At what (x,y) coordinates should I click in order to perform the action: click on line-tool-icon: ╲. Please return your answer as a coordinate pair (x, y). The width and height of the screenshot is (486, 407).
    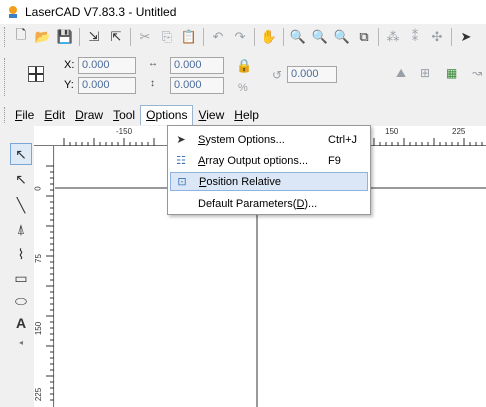
    Looking at the image, I should click on (21, 205).